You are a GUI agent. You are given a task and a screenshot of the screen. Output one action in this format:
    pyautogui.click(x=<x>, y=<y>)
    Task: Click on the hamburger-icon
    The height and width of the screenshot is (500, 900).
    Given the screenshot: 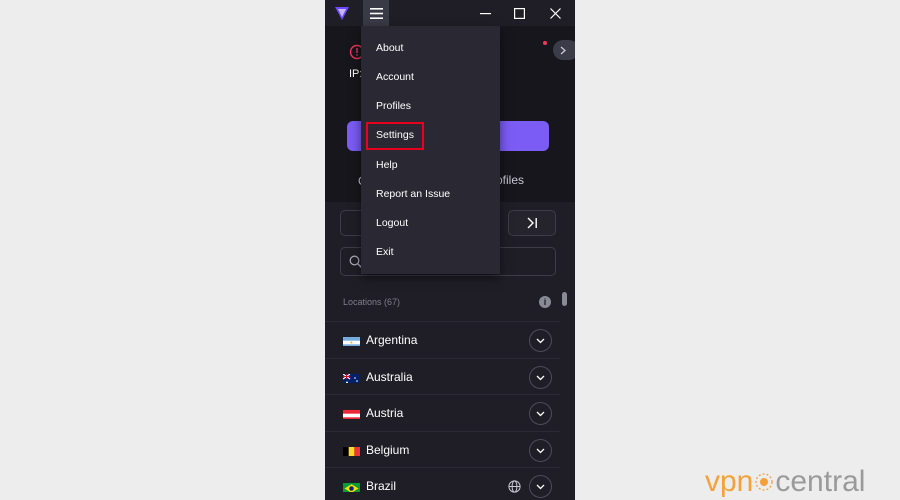 What is the action you would take?
    pyautogui.click(x=376, y=13)
    